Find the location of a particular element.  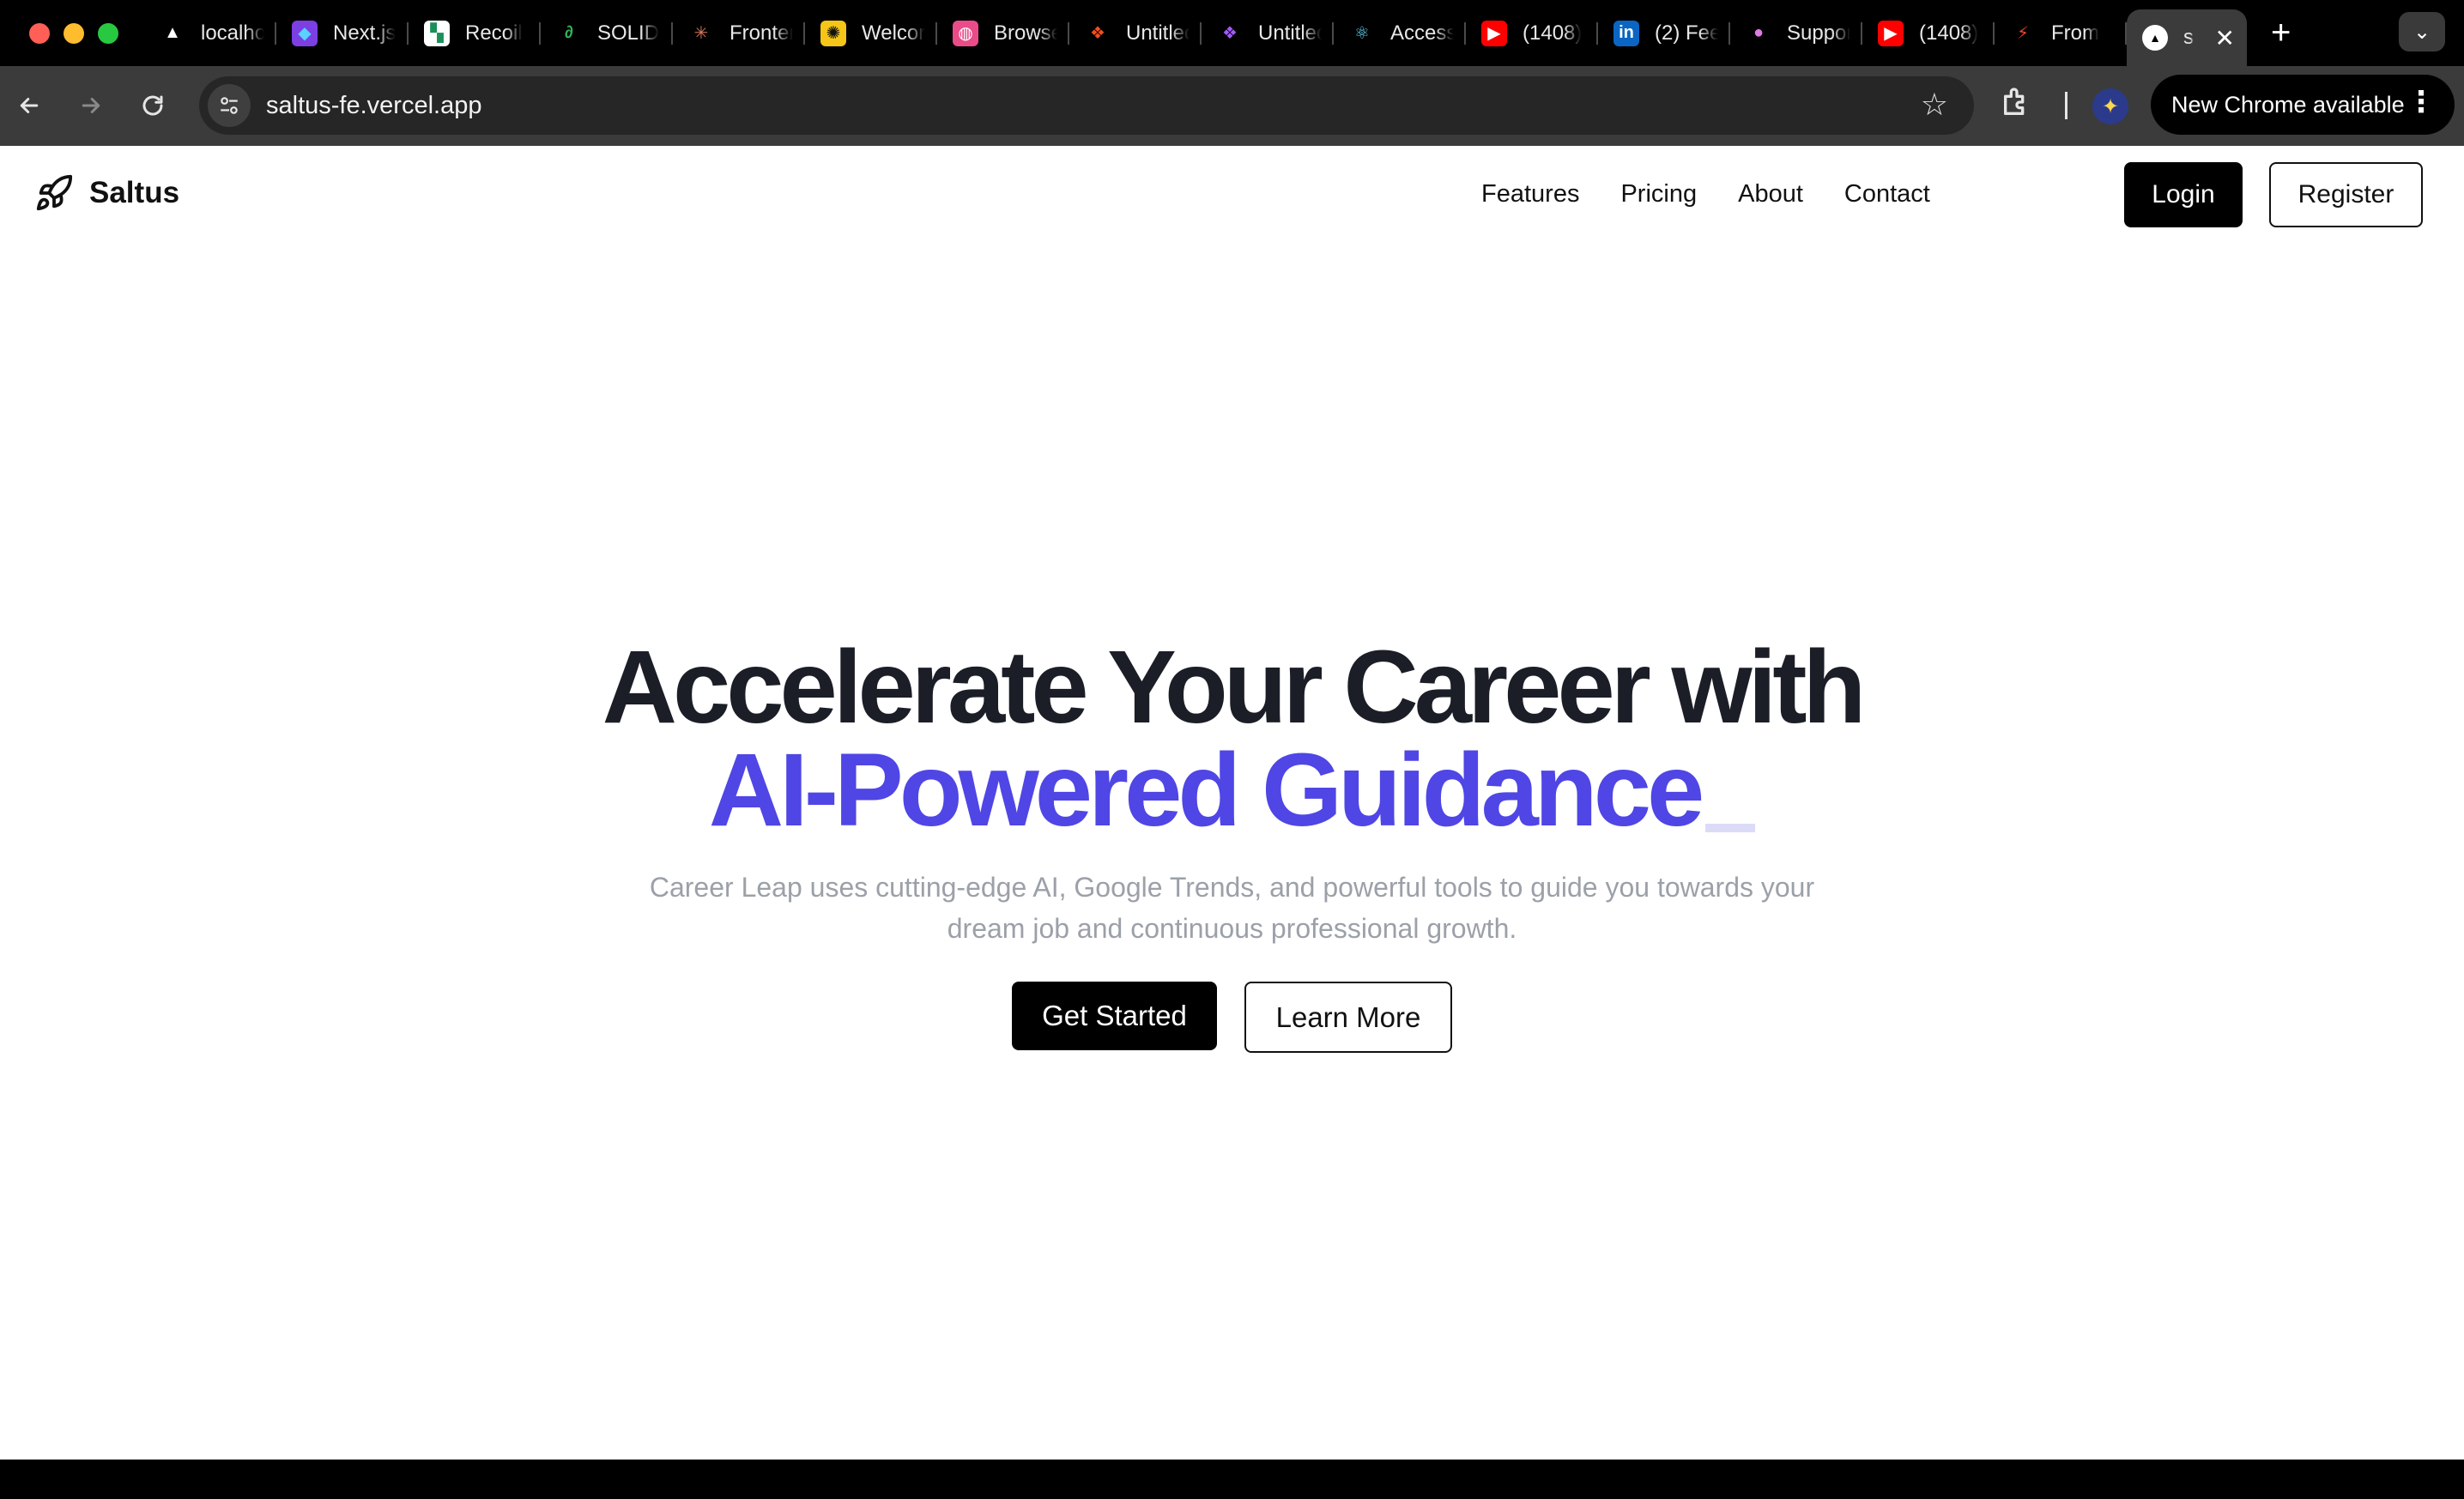

react-icon: ⚛ is located at coordinates (1362, 33).